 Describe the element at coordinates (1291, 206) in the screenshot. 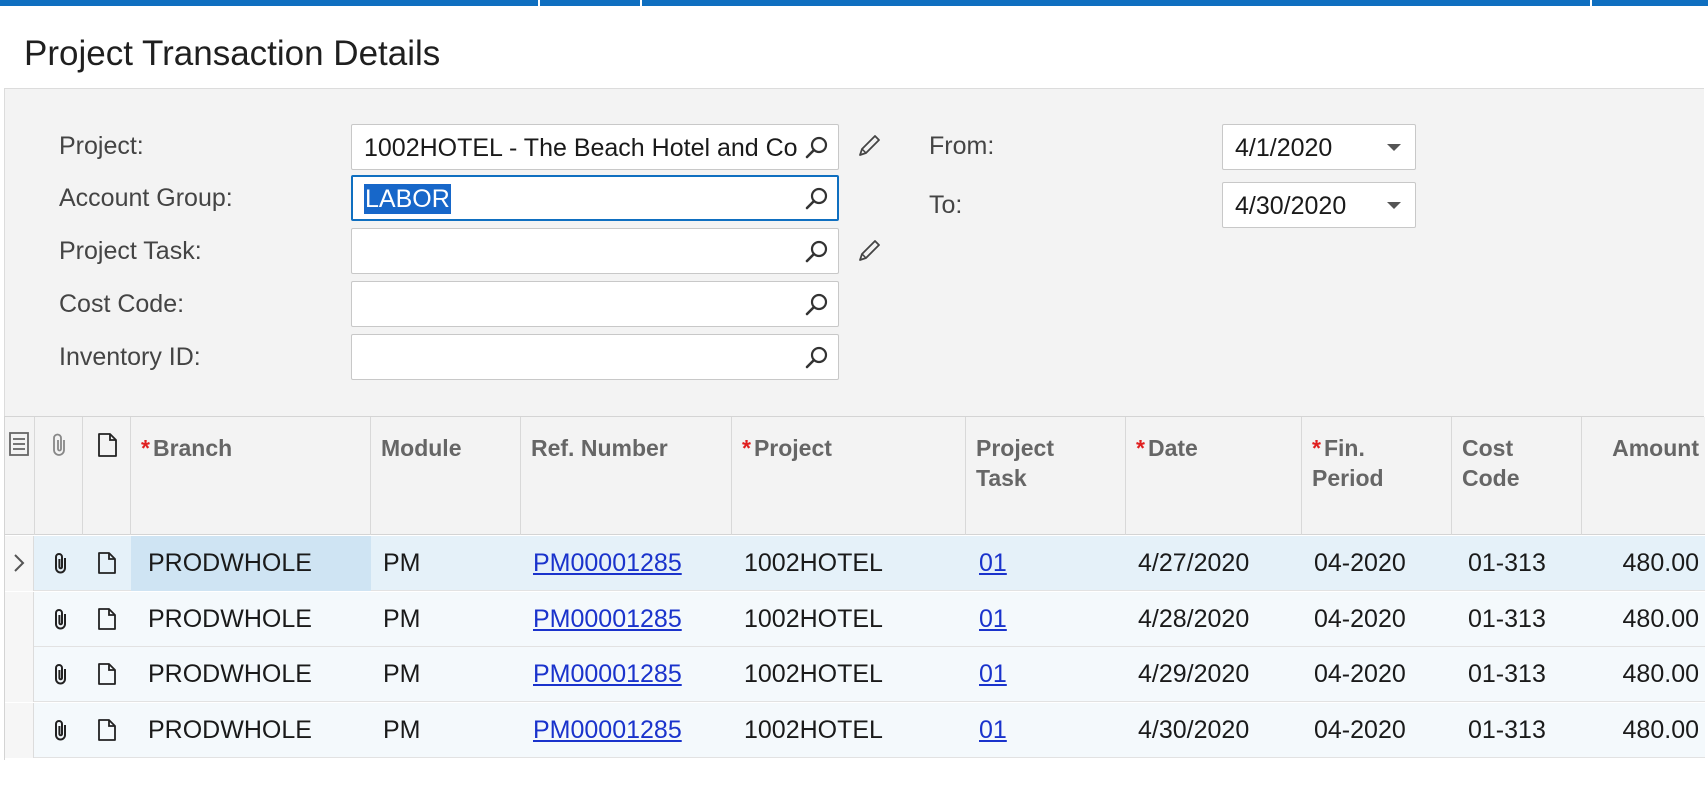

I see `to-date-value: 4/30/2020` at that location.